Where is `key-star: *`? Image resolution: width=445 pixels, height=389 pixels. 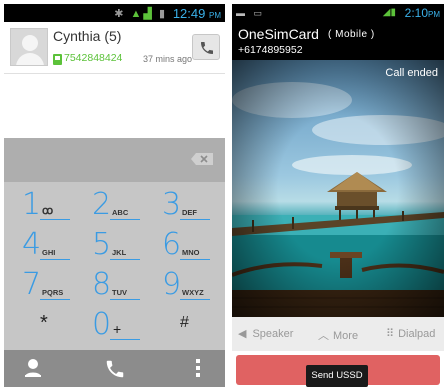 key-star: * is located at coordinates (44, 329).